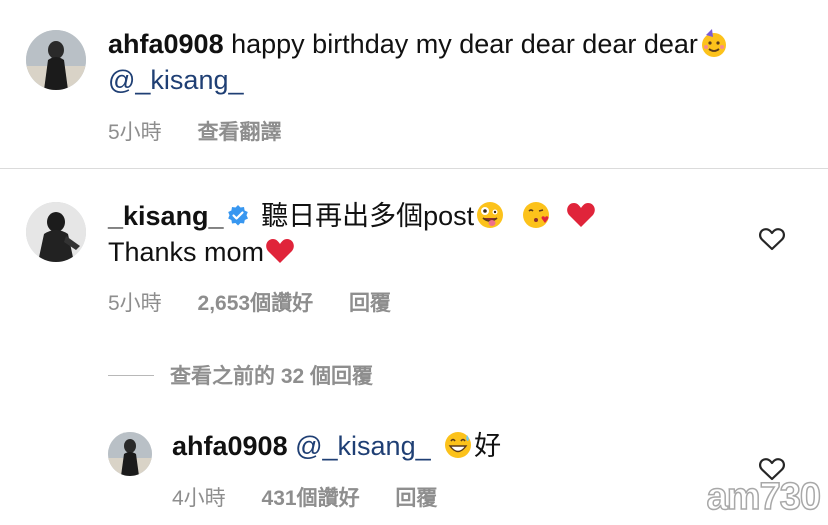  Describe the element at coordinates (199, 498) in the screenshot. I see `reply-time: 4小時` at that location.